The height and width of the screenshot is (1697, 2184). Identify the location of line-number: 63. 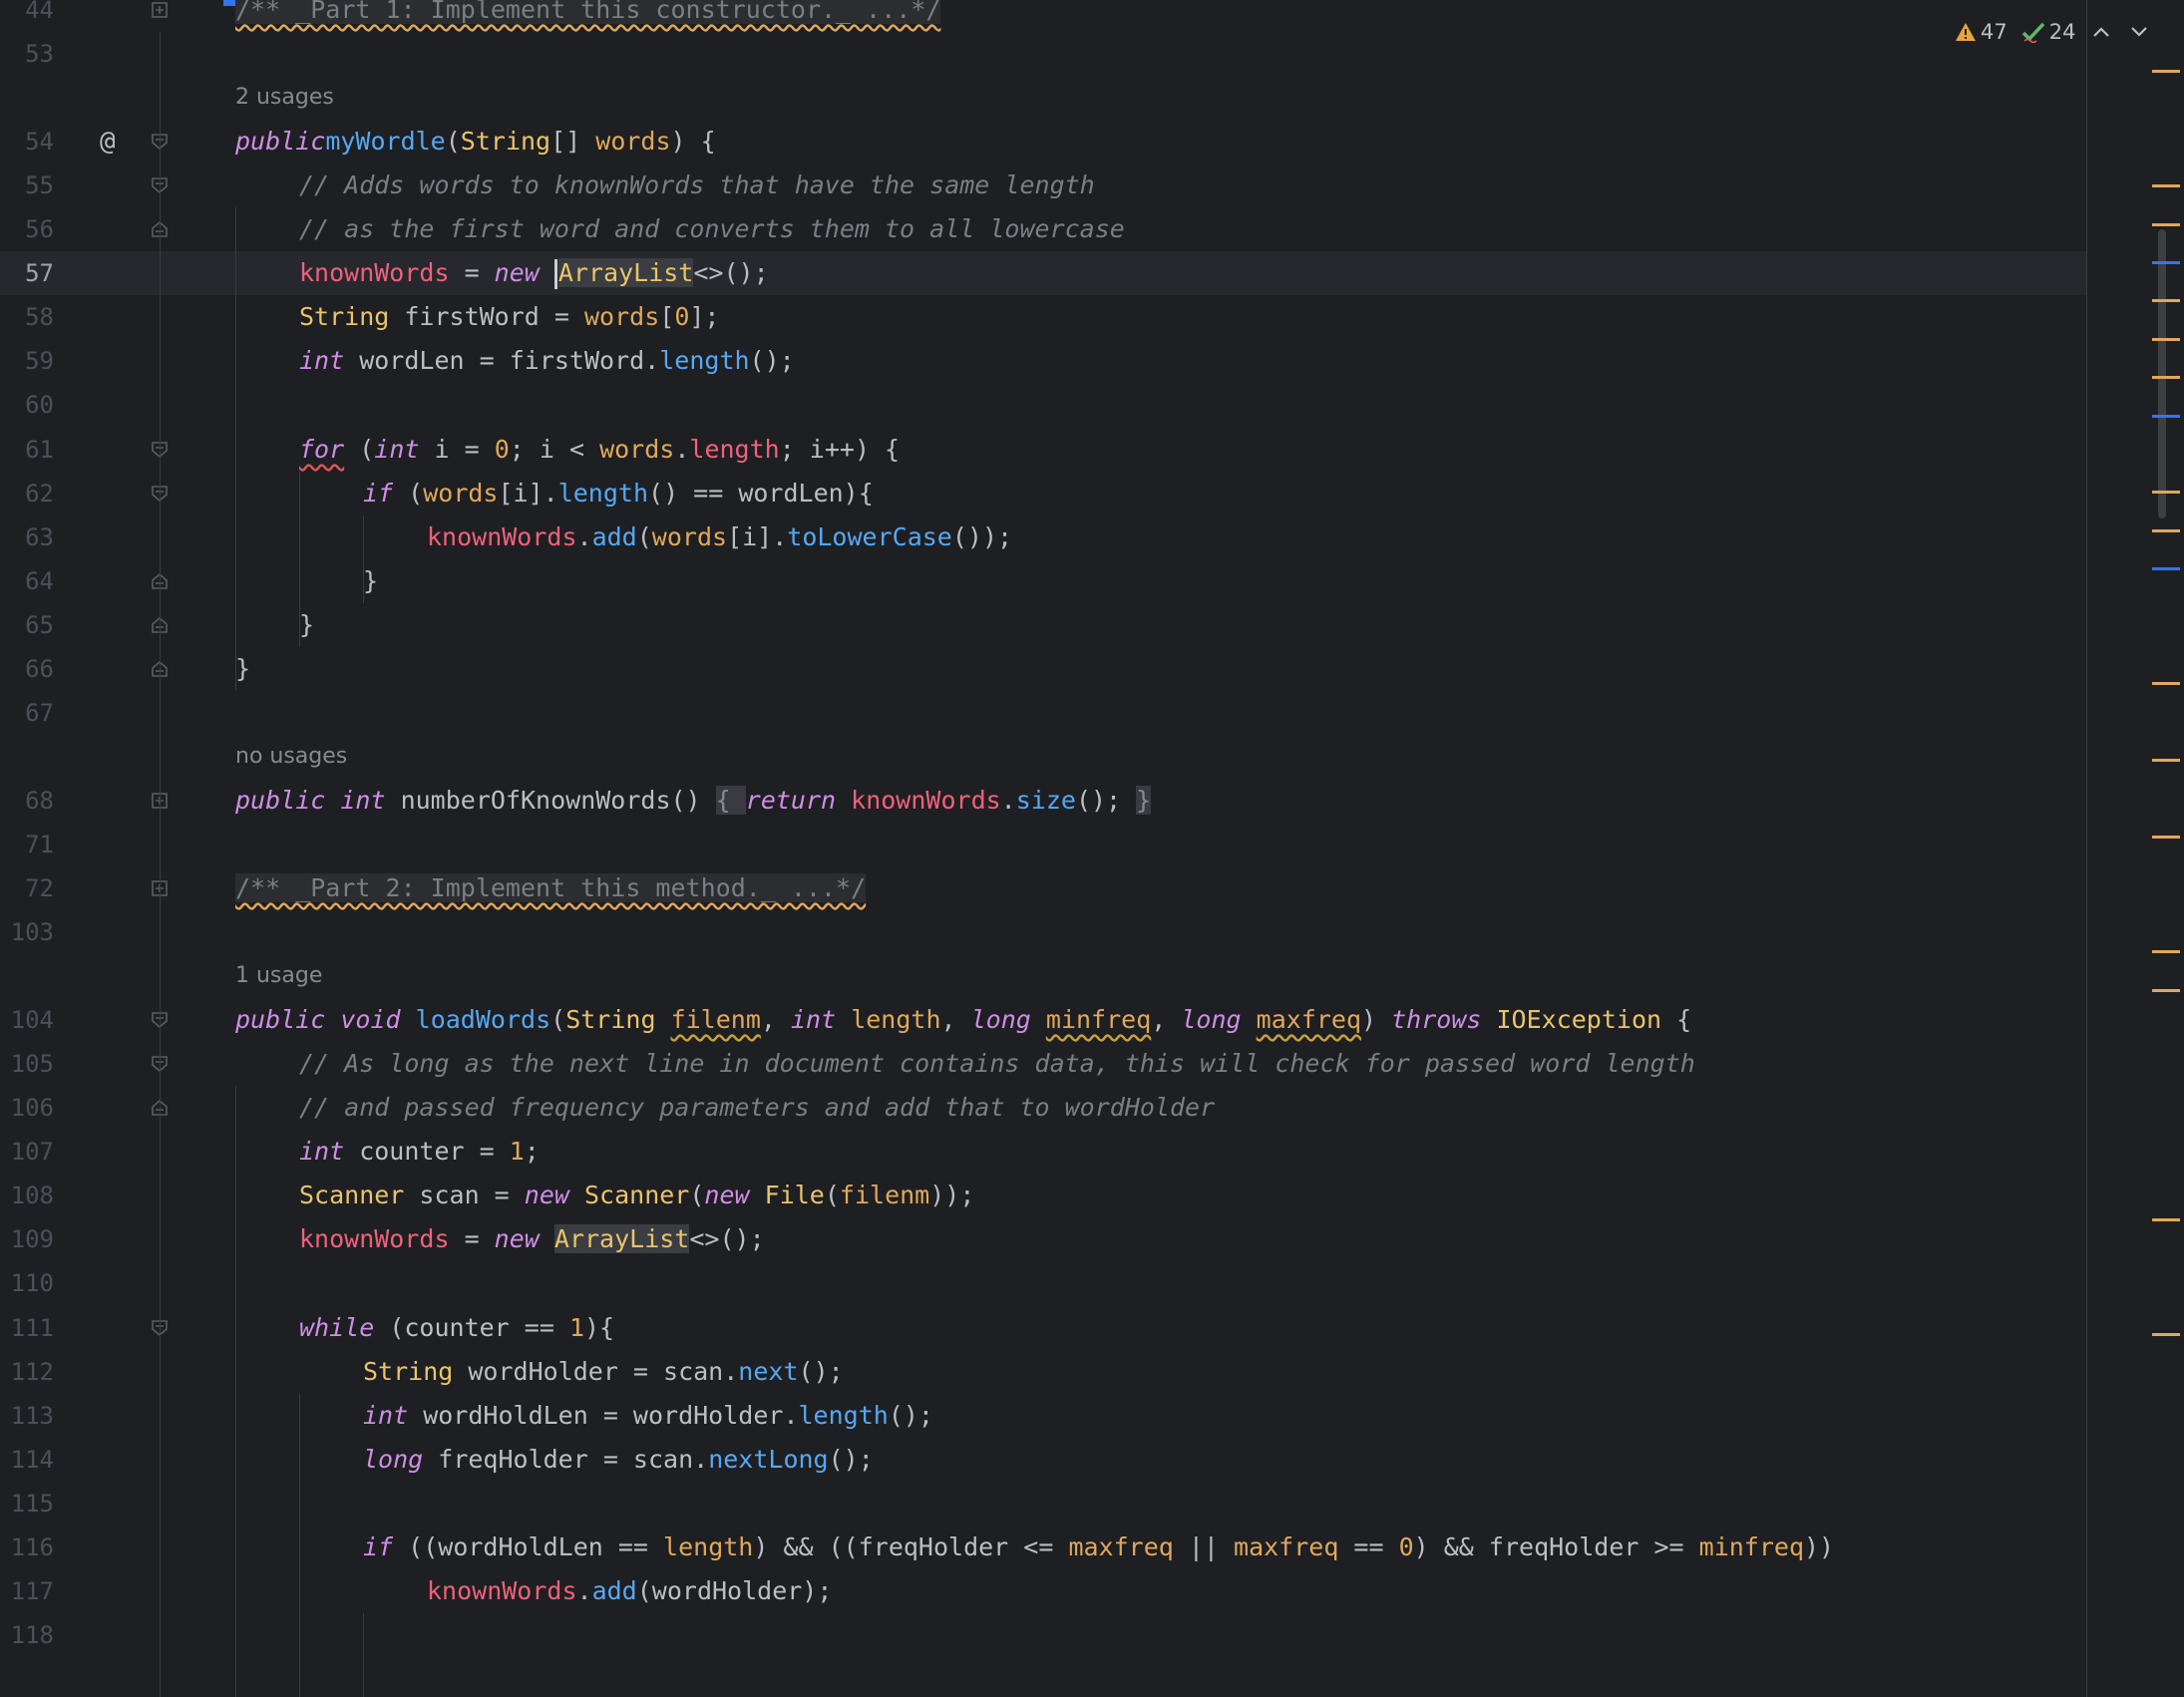
(27, 537).